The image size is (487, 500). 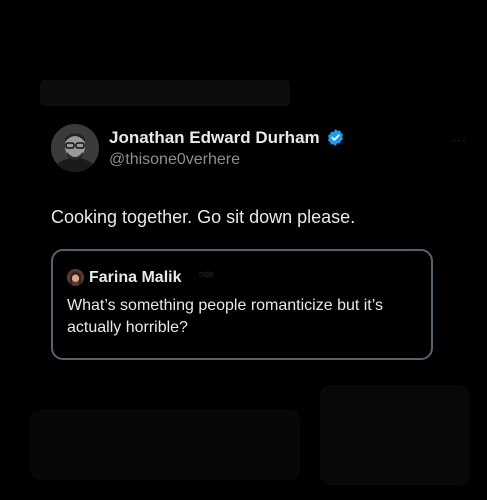 What do you see at coordinates (207, 274) in the screenshot?
I see `quoted-faint-label: nde` at bounding box center [207, 274].